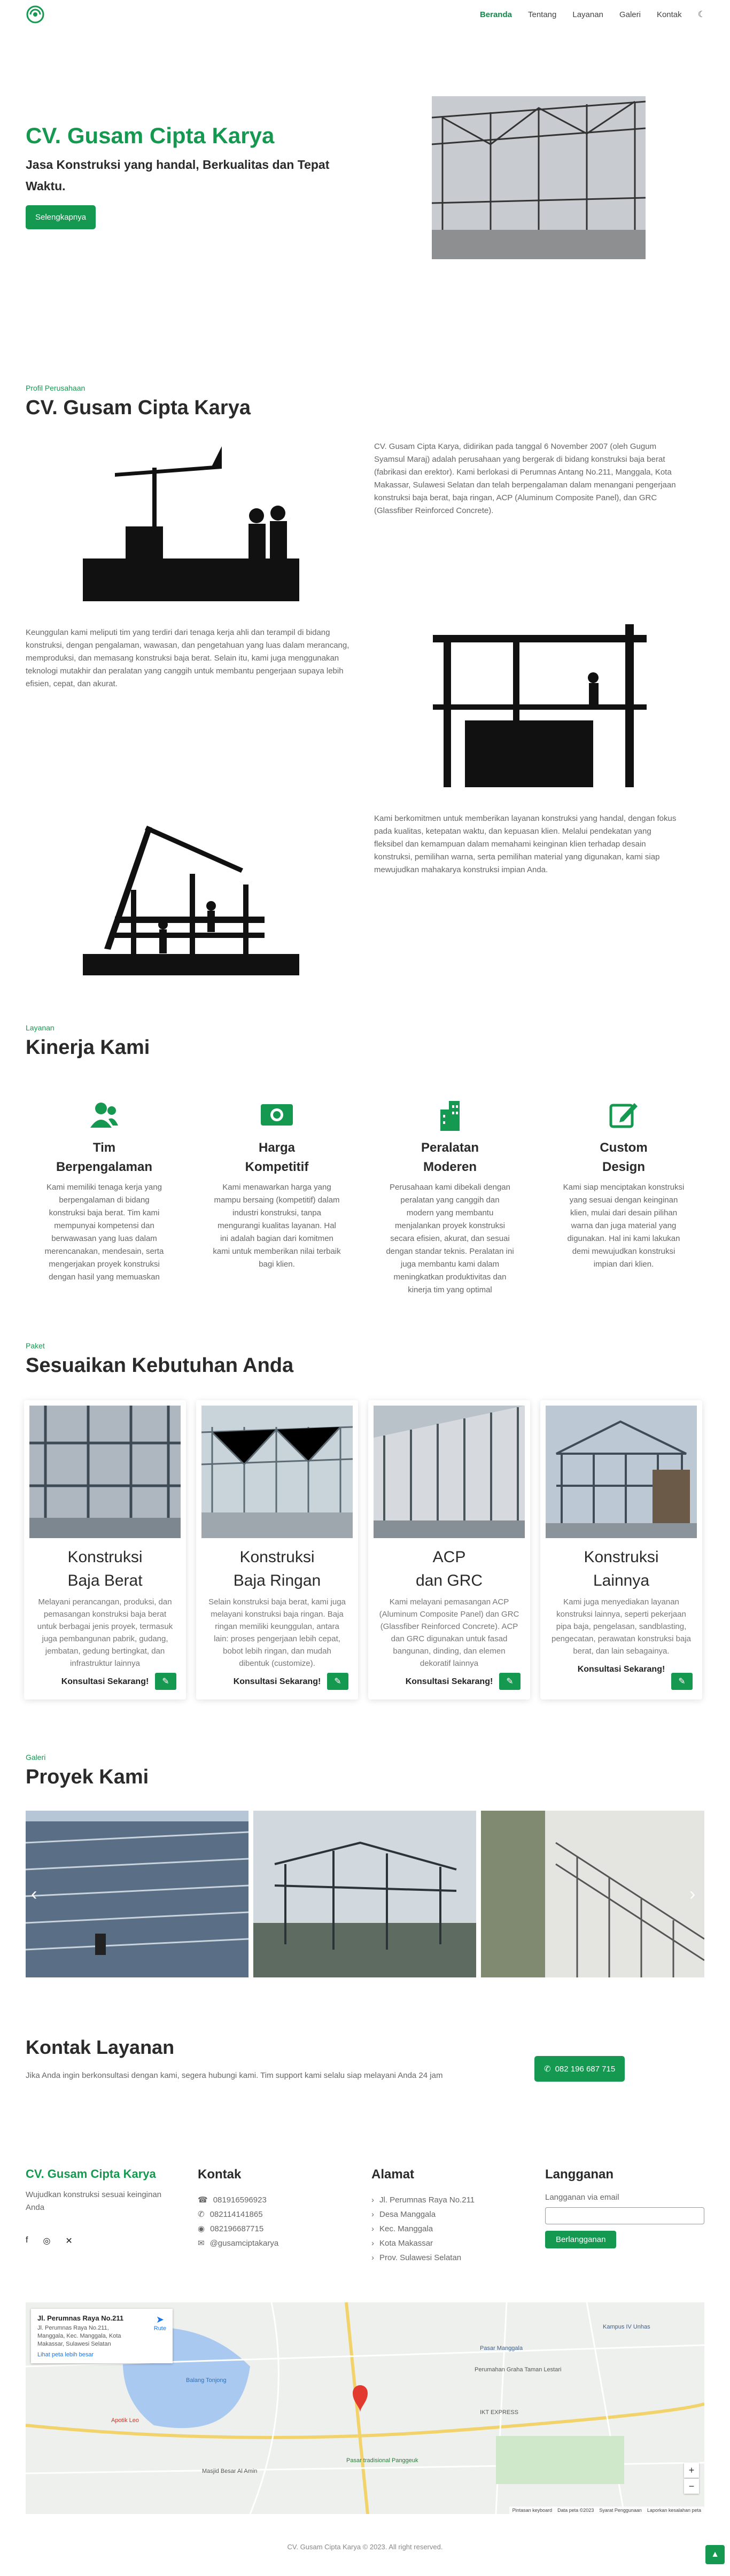 This screenshot has height=2576, width=730. Describe the element at coordinates (624, 1147) in the screenshot. I see `feature-title-line1: Custom` at that location.